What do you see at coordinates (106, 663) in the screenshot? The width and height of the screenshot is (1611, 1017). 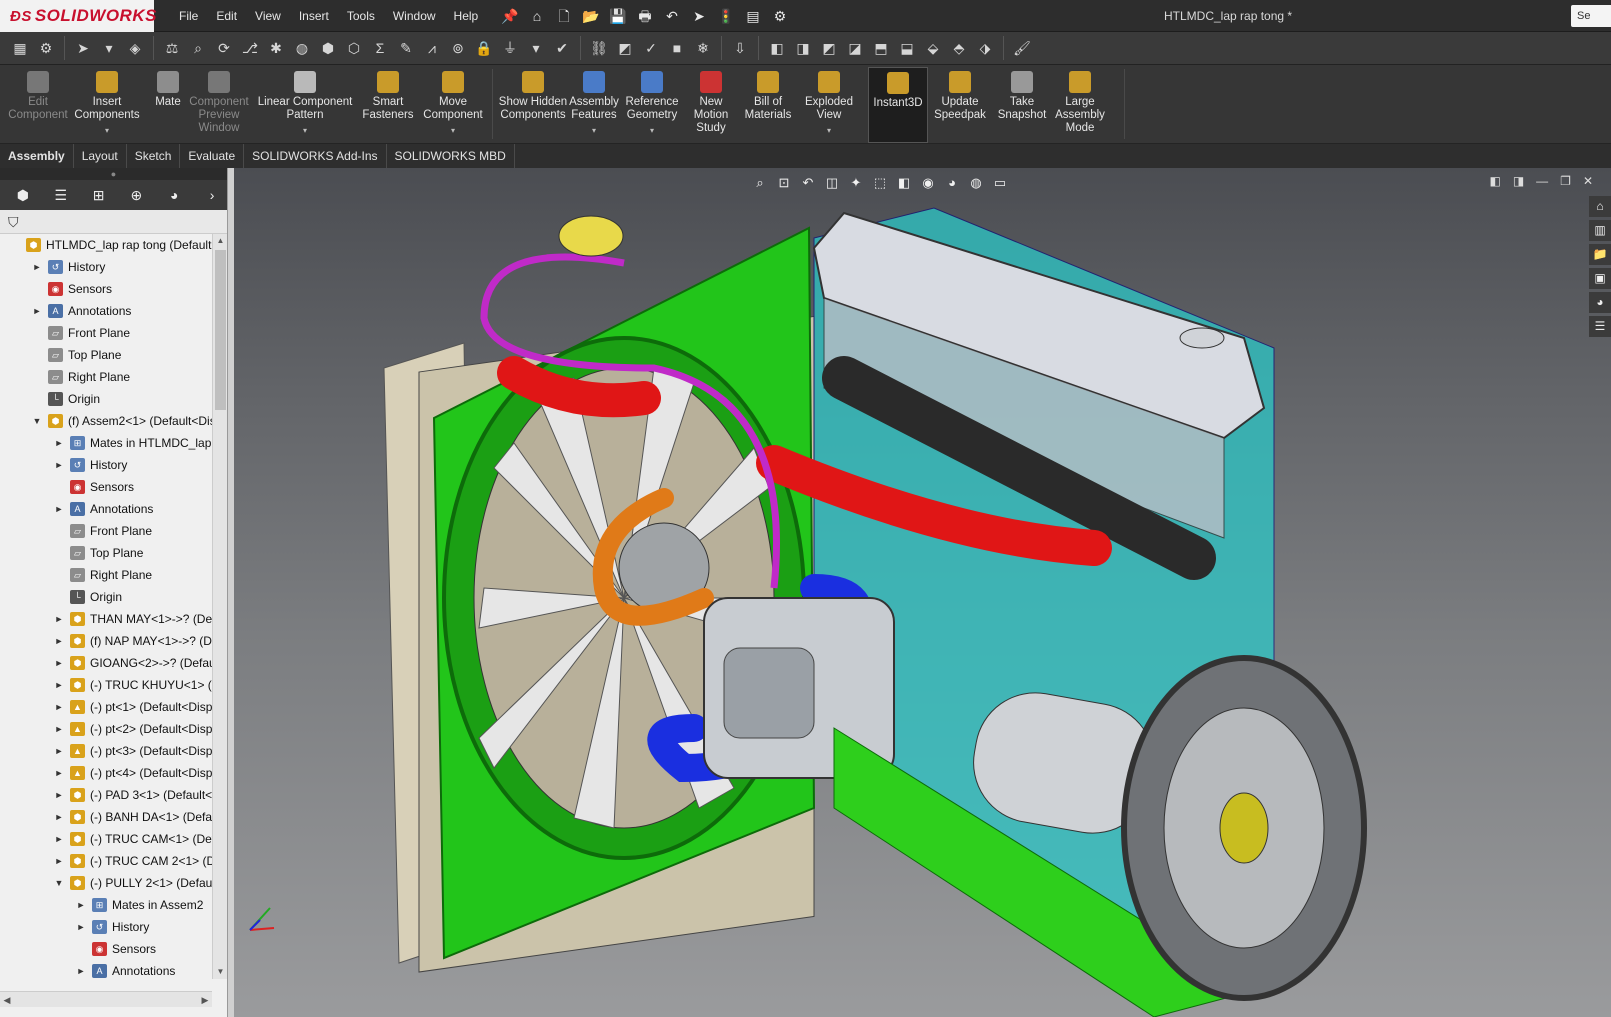 I see `tree-node: ► ⬢ GIOANG<2>->? (Default<` at bounding box center [106, 663].